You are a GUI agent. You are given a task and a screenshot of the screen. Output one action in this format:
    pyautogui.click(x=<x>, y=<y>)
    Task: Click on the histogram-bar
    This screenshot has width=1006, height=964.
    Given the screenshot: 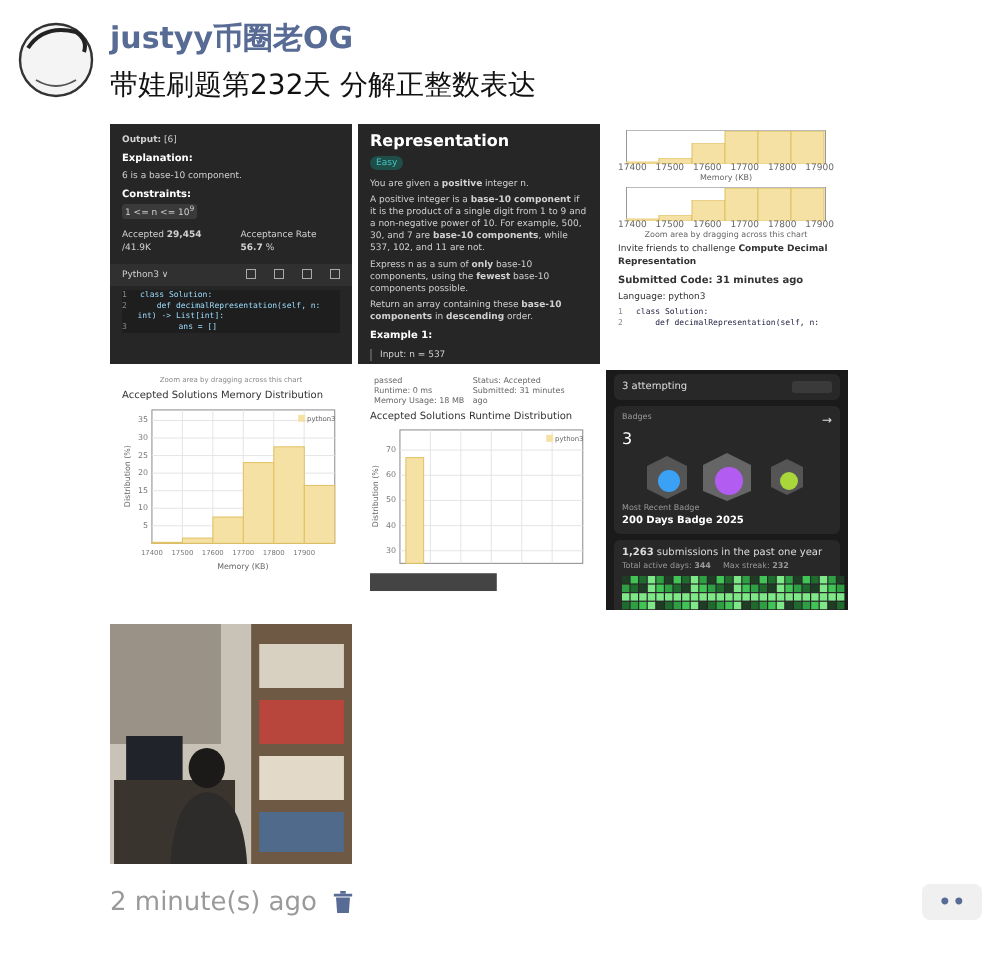 What is the action you would take?
    pyautogui.click(x=415, y=510)
    